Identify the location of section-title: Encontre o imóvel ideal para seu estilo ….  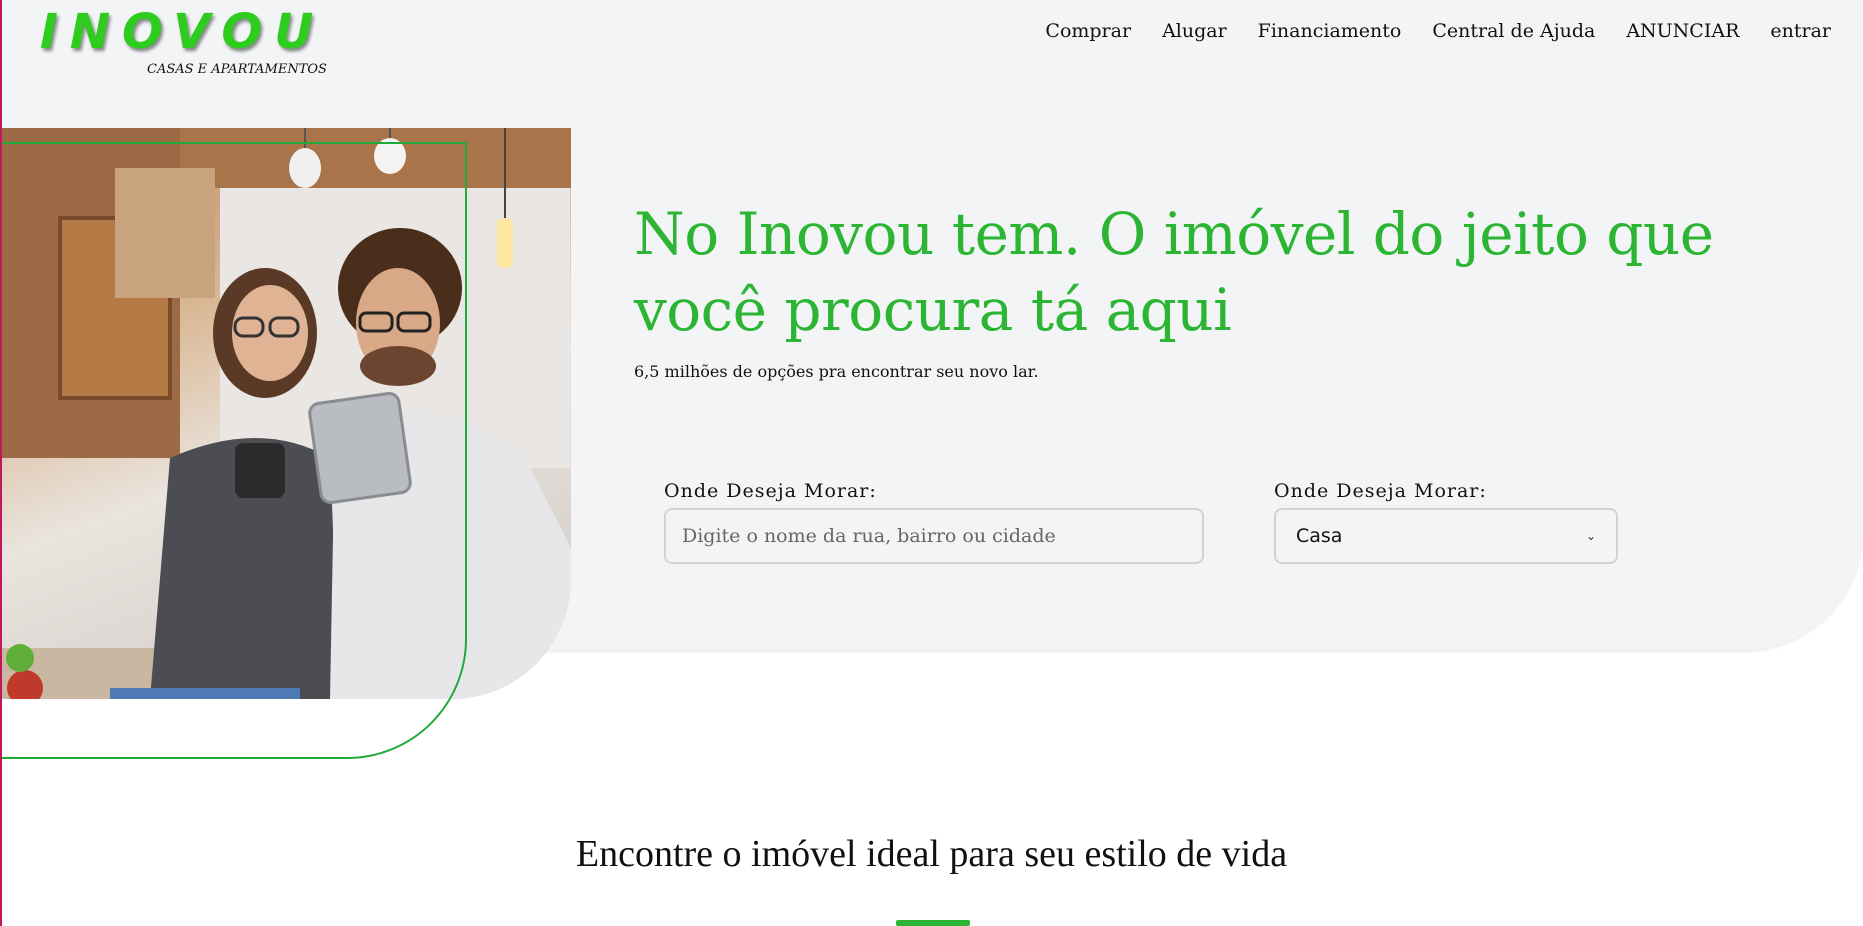
(931, 854).